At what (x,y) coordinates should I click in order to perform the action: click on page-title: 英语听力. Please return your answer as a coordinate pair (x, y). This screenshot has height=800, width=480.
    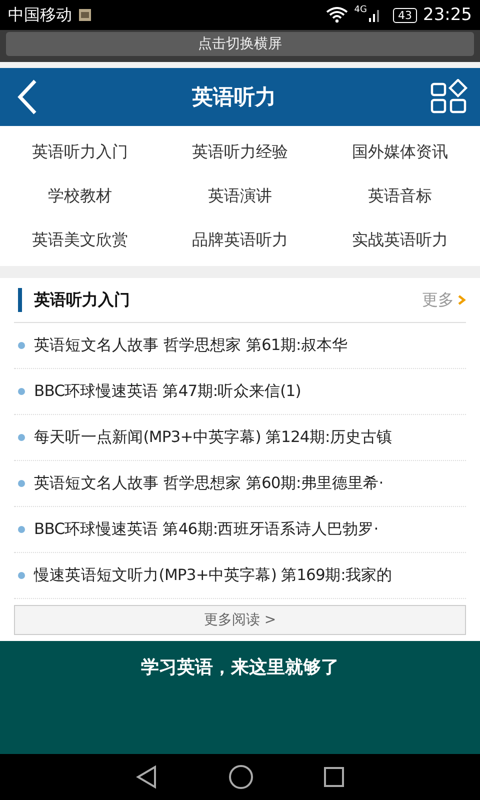
    Looking at the image, I should click on (234, 97).